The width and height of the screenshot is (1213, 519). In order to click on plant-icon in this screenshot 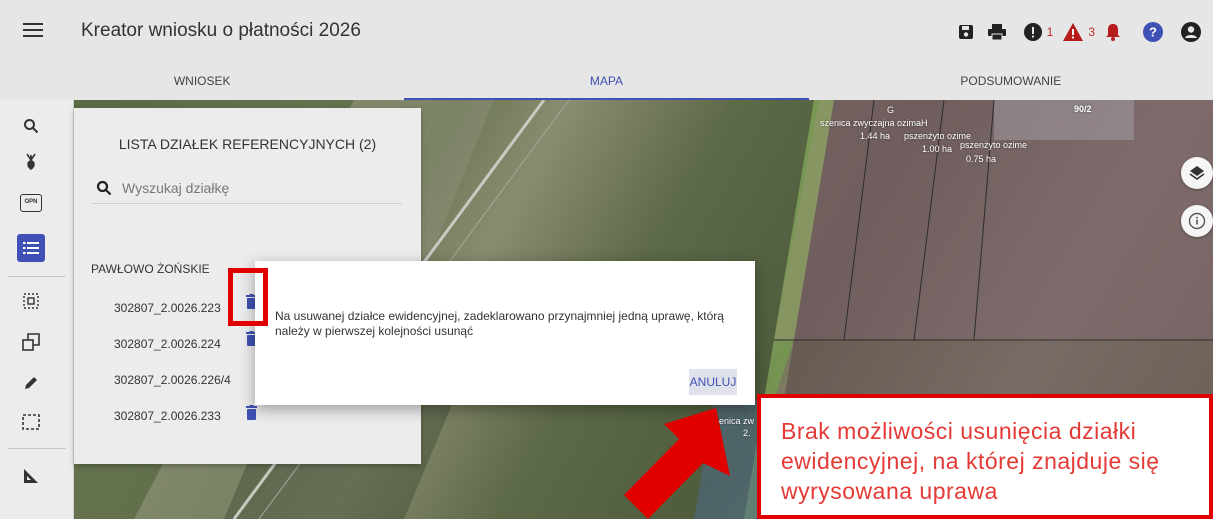, I will do `click(31, 162)`.